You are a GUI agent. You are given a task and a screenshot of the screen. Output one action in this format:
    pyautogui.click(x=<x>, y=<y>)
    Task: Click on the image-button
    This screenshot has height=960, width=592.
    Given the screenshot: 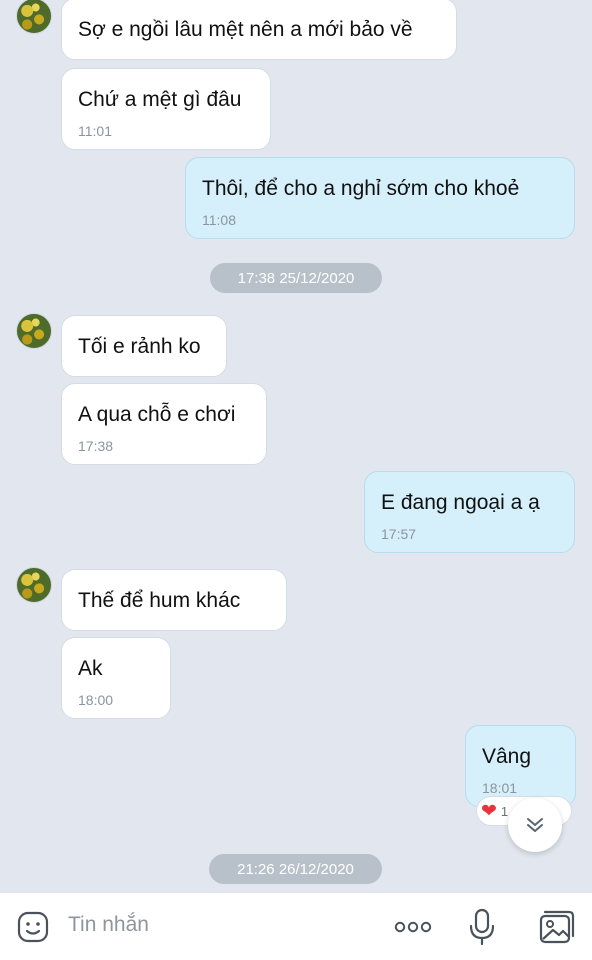 What is the action you would take?
    pyautogui.click(x=557, y=927)
    